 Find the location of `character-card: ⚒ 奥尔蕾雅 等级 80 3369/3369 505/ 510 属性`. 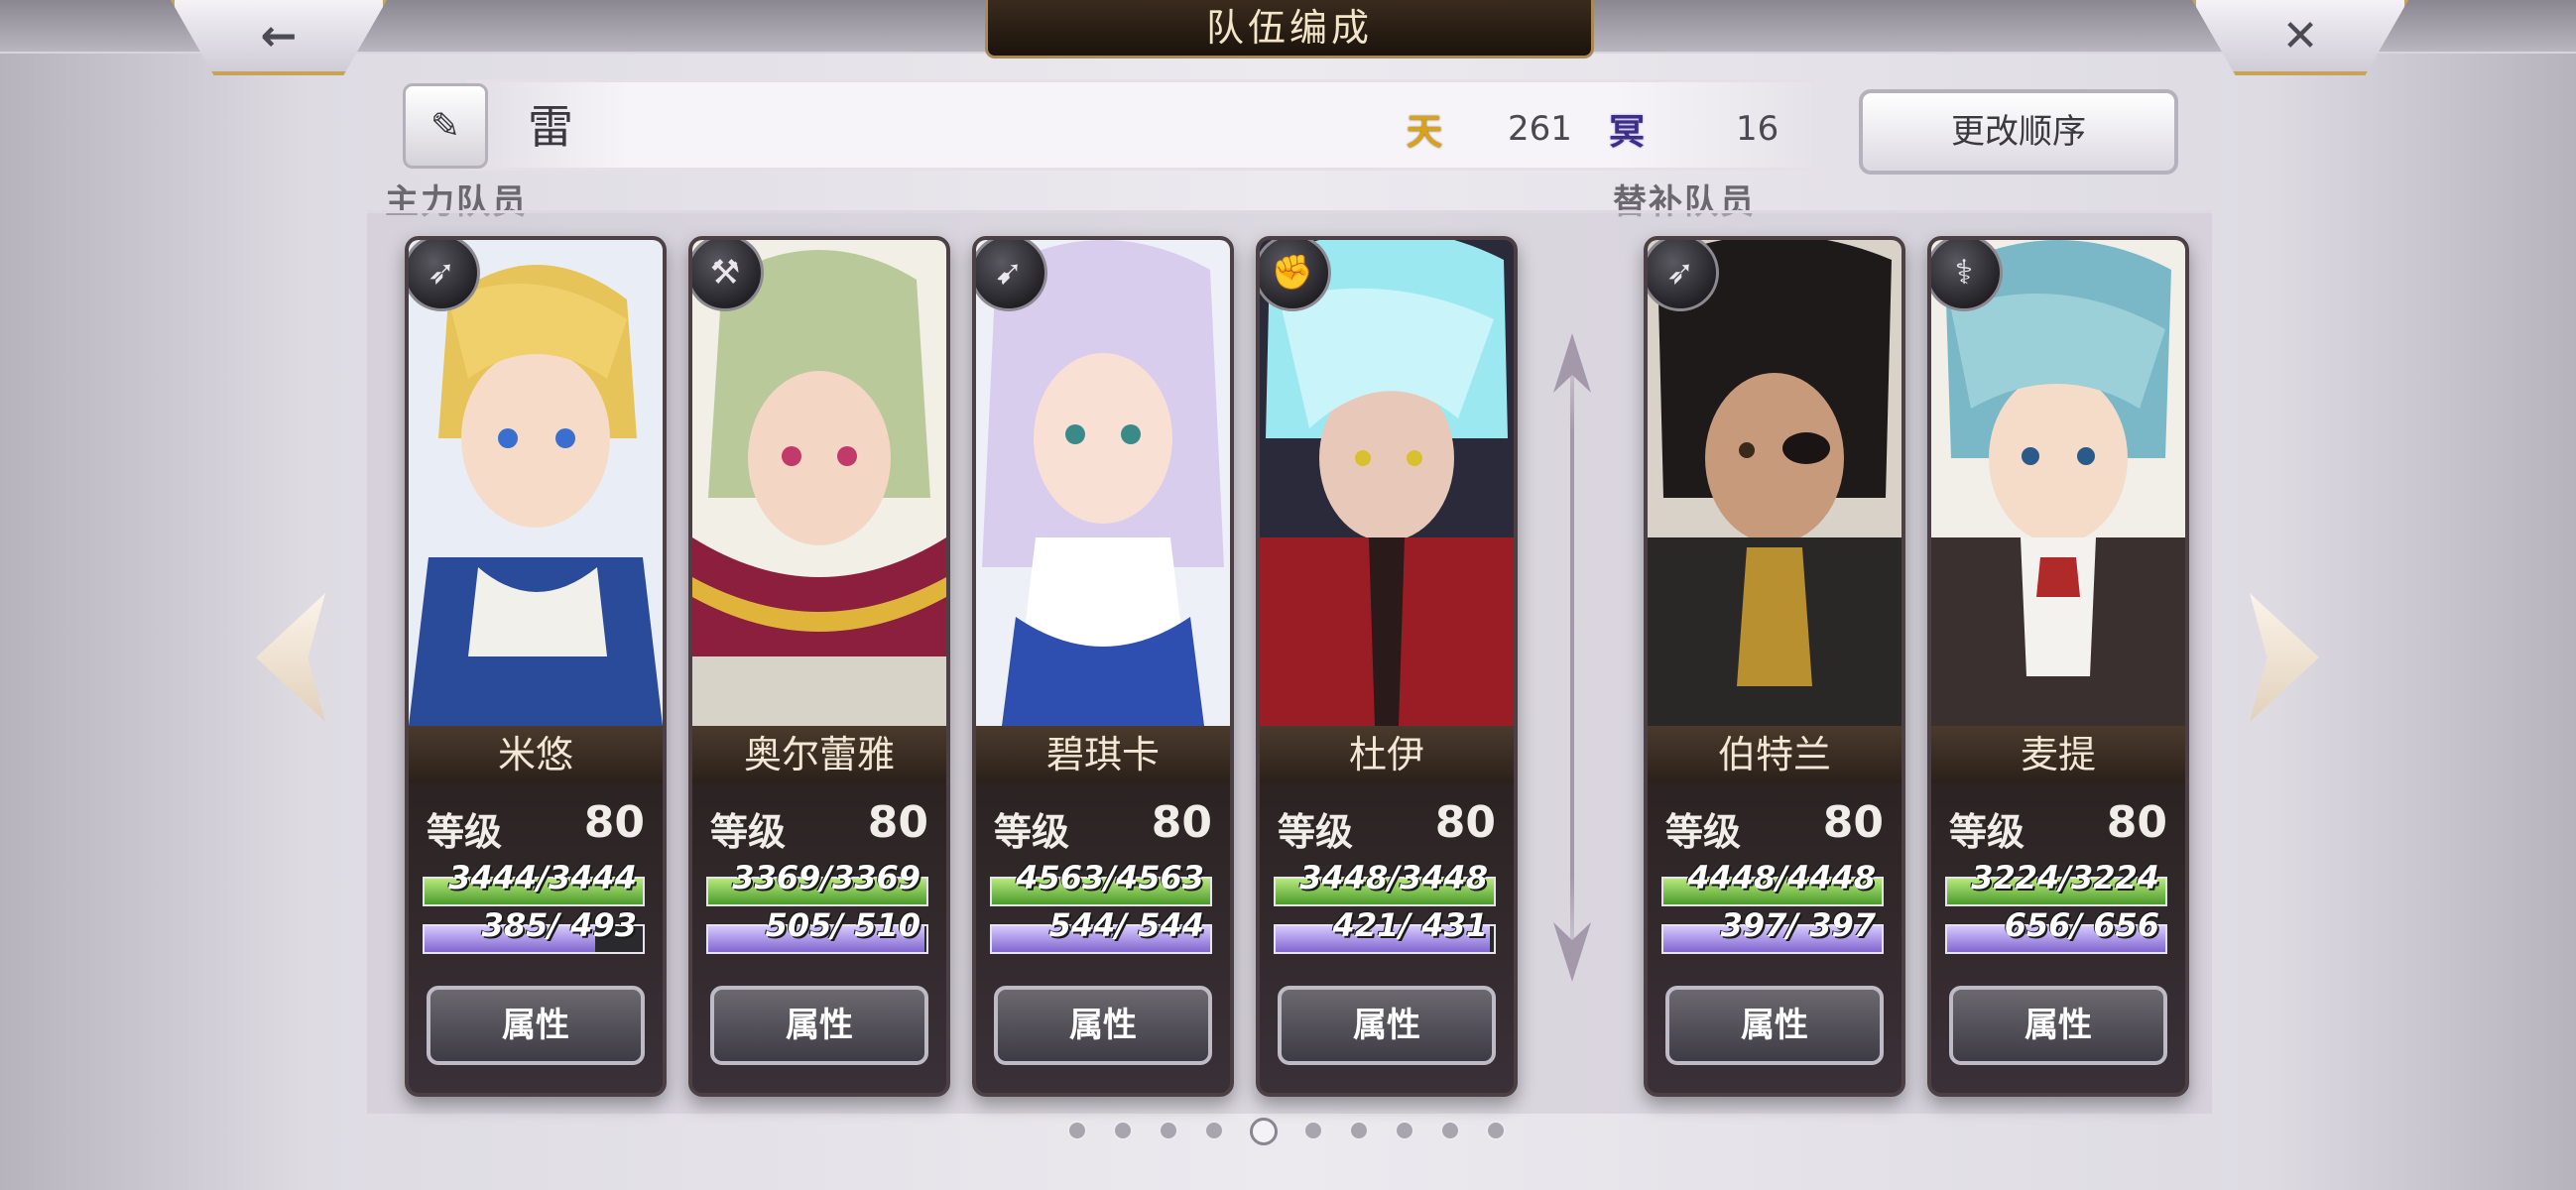

character-card: ⚒ 奥尔蕾雅 等级 80 3369/3369 505/ 510 属性 is located at coordinates (819, 666).